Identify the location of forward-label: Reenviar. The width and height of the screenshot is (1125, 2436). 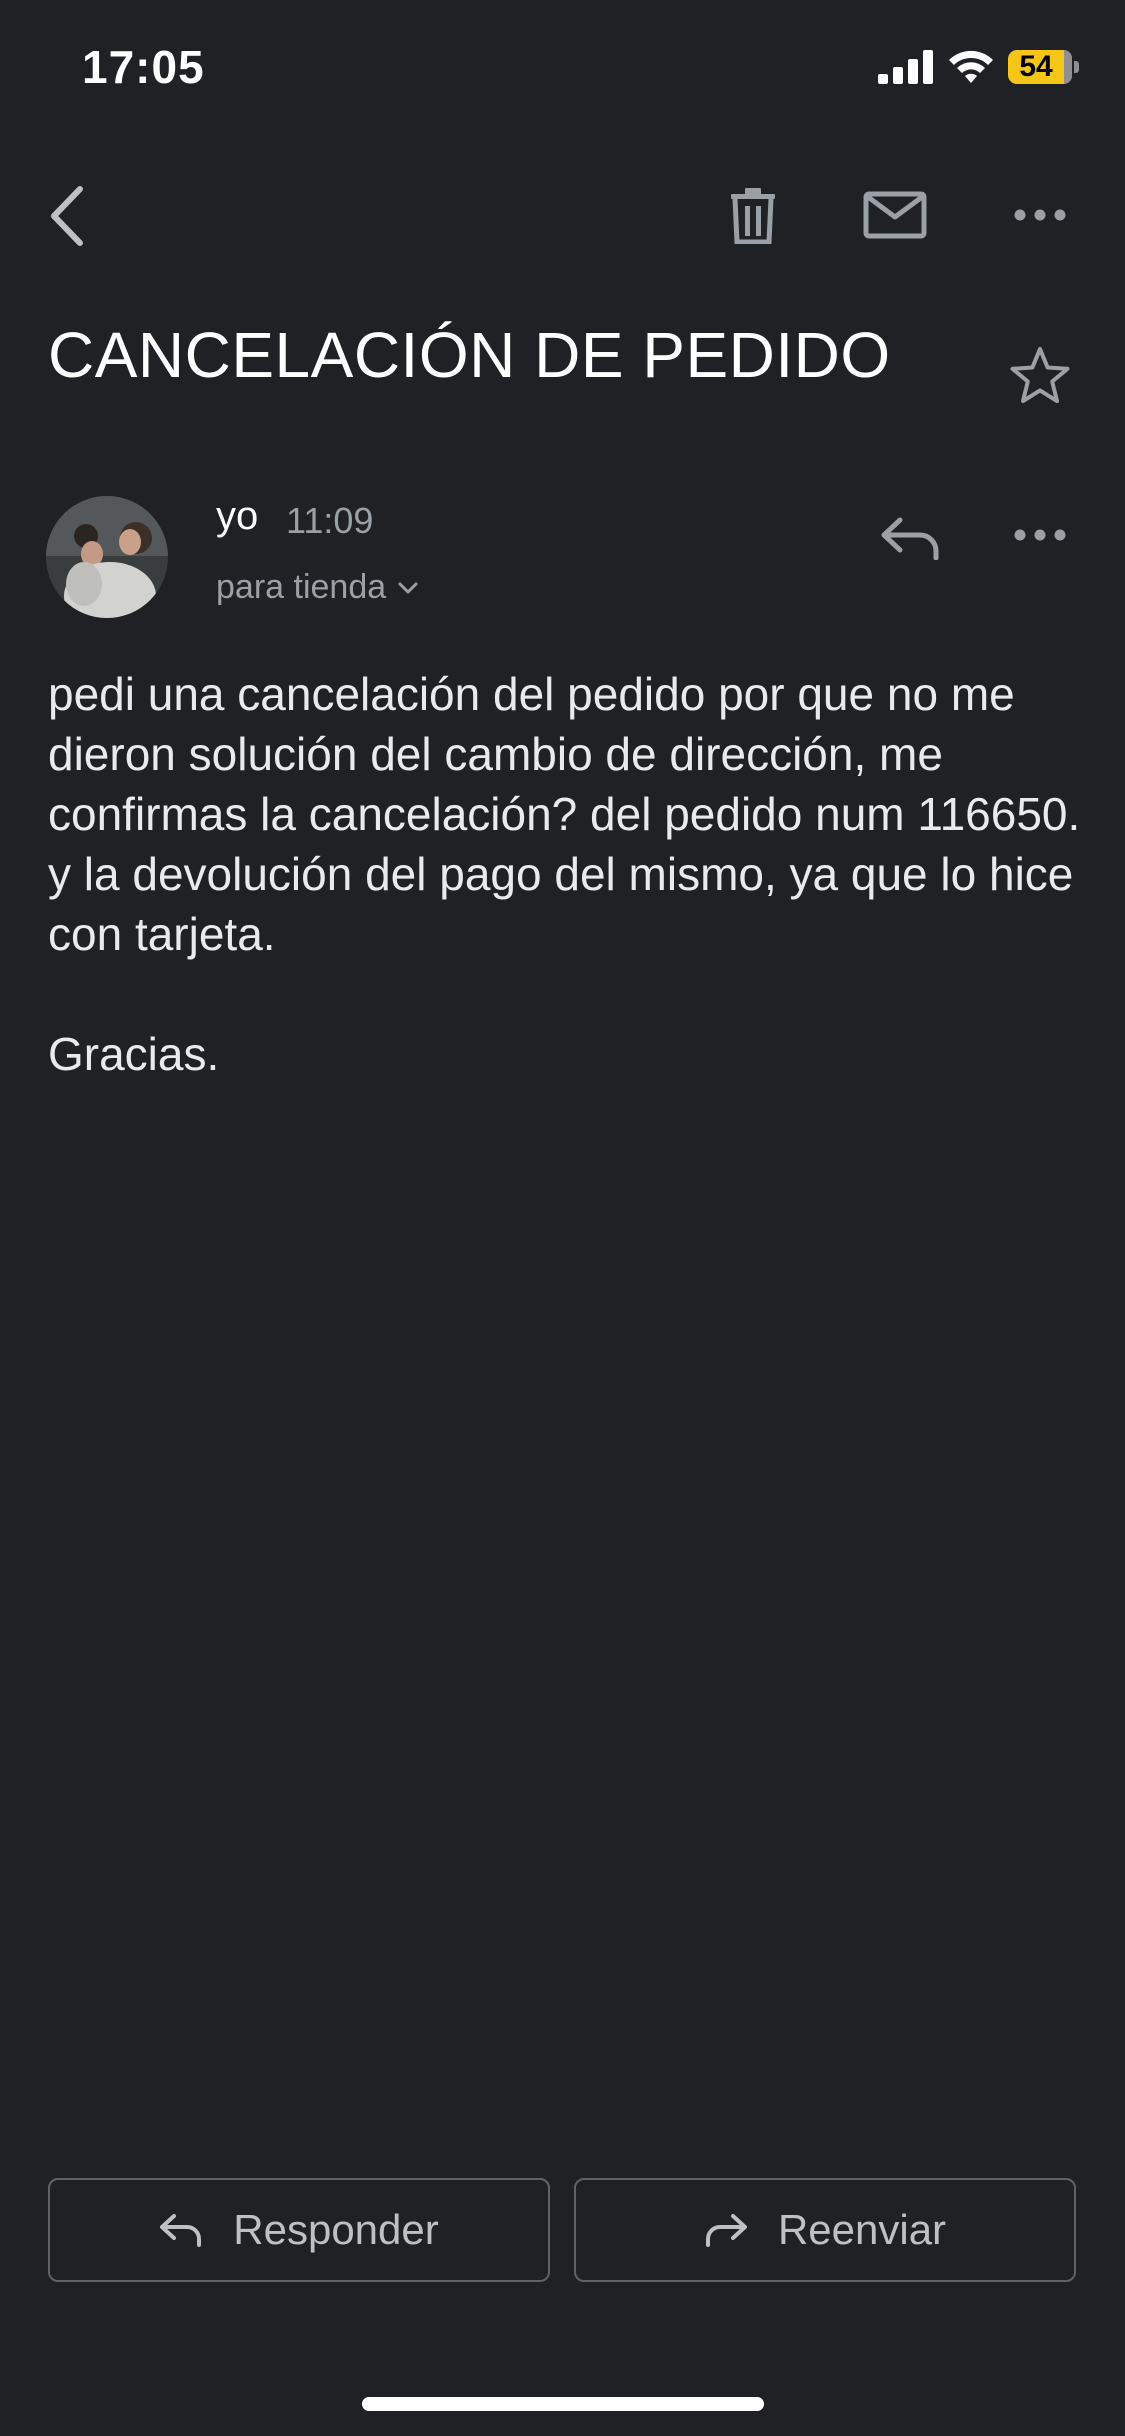
(862, 2229).